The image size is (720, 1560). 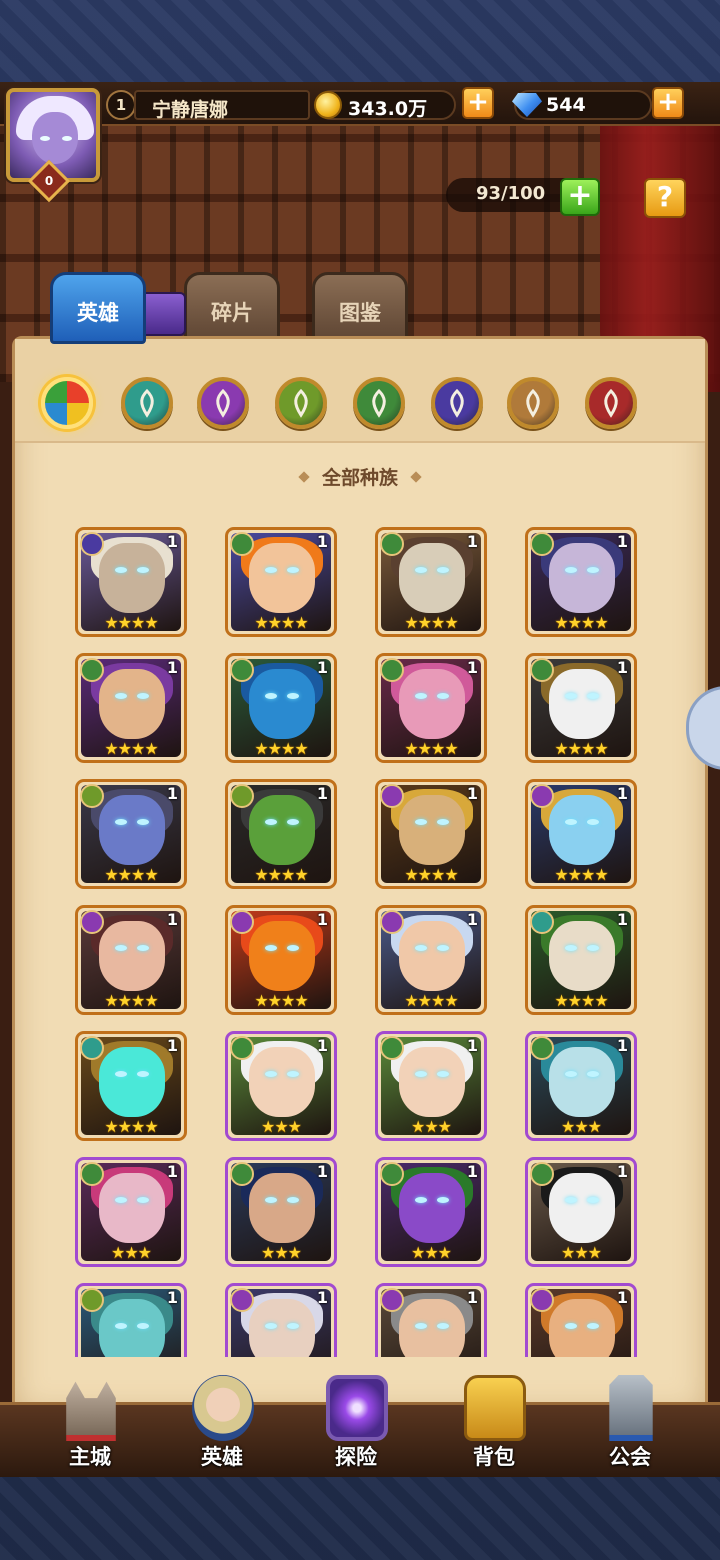 What do you see at coordinates (611, 403) in the screenshot?
I see `light-faction-icon` at bounding box center [611, 403].